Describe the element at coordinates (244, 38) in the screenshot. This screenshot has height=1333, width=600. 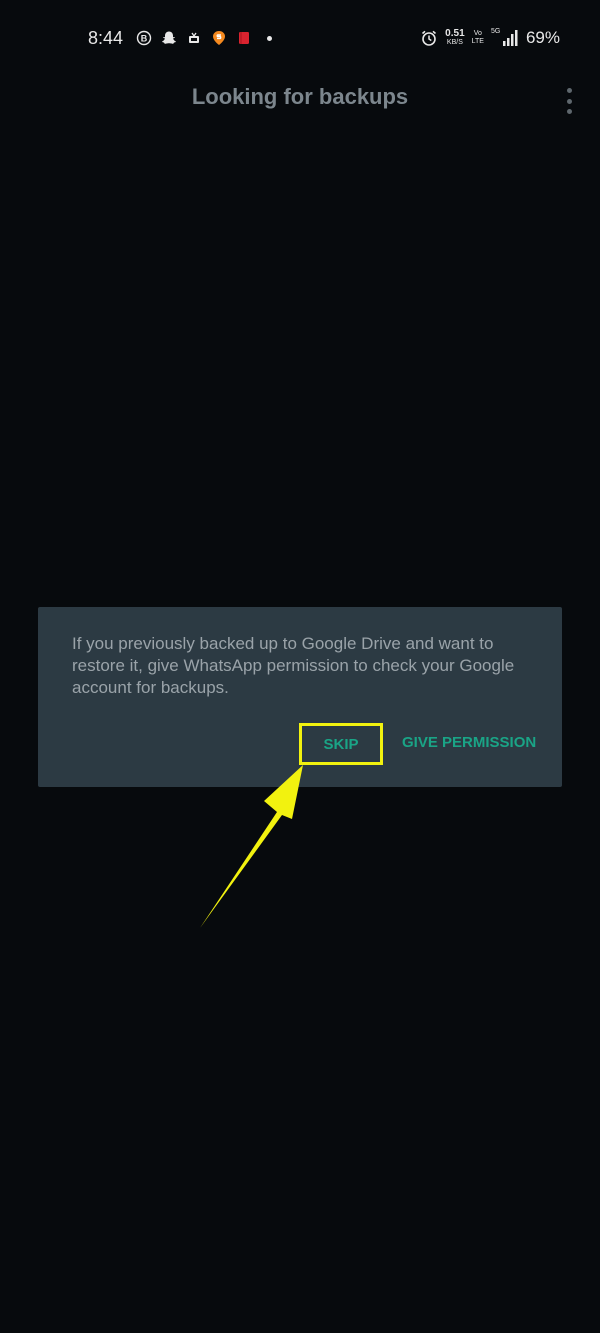
I see `red-book-icon` at that location.